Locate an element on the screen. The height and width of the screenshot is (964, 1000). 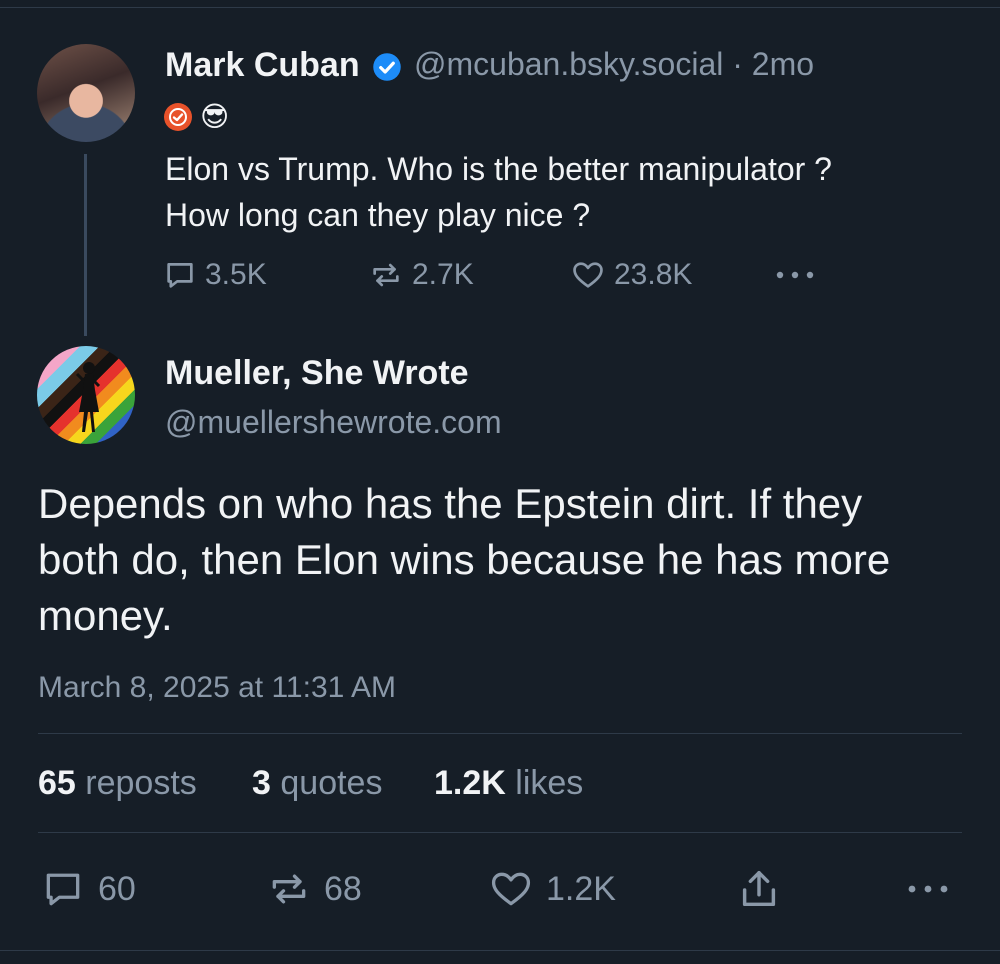
reposts-label: reposts is located at coordinates (141, 783).